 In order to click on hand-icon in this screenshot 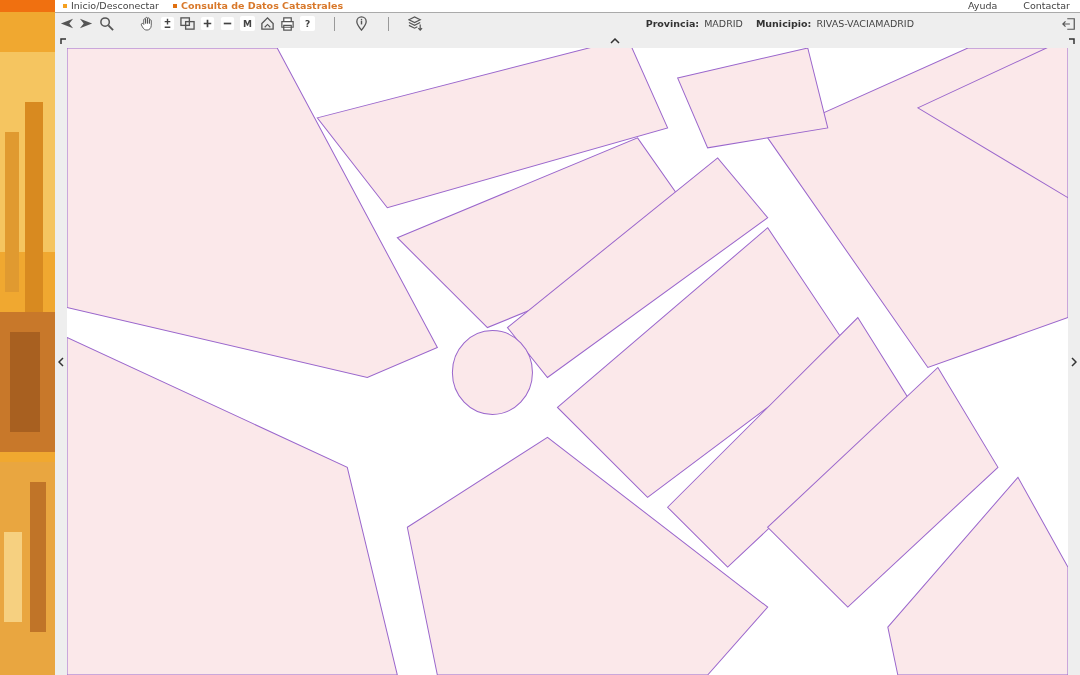, I will do `click(147, 23)`.